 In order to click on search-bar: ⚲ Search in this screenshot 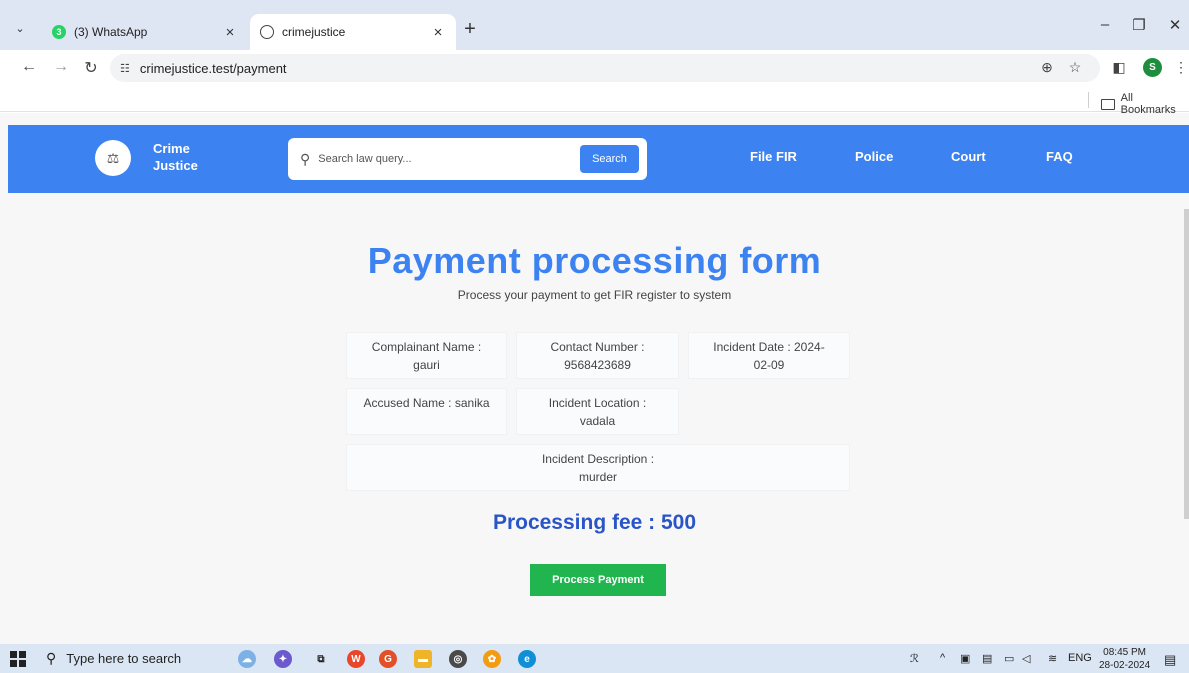, I will do `click(467, 159)`.